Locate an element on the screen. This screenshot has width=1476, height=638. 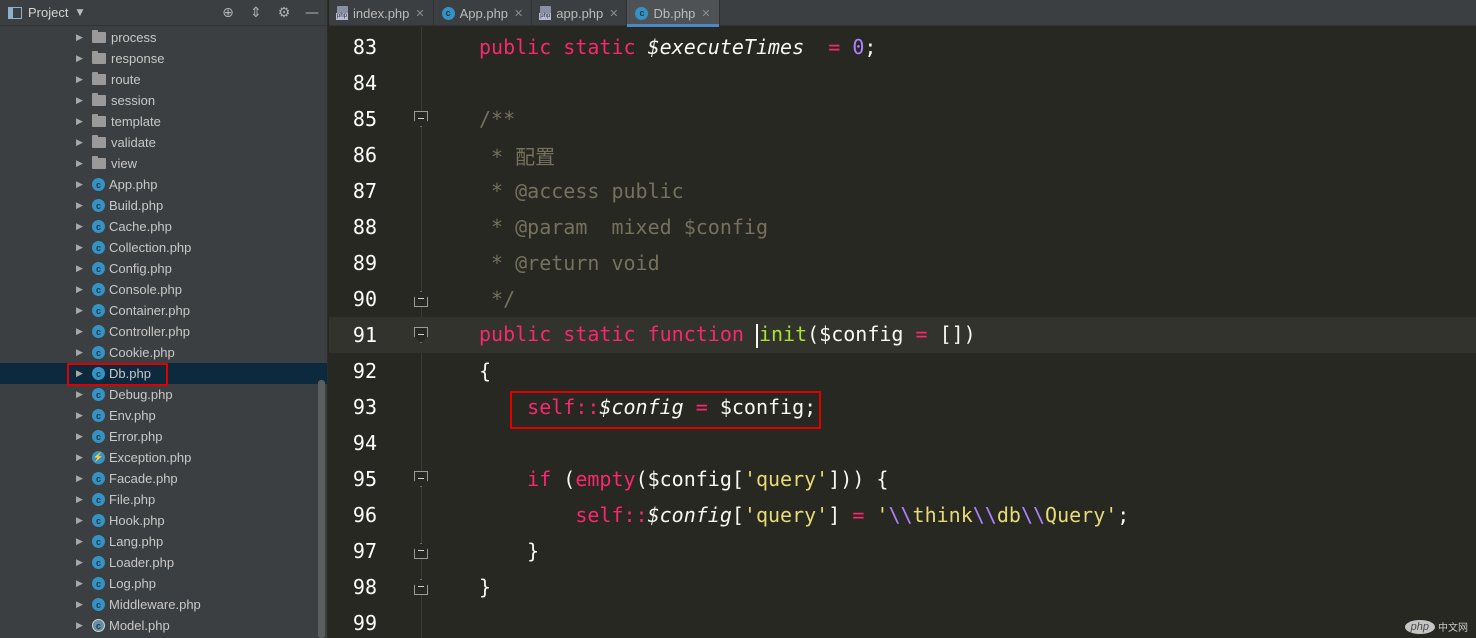
code-line: 85 /** is located at coordinates (902, 119).